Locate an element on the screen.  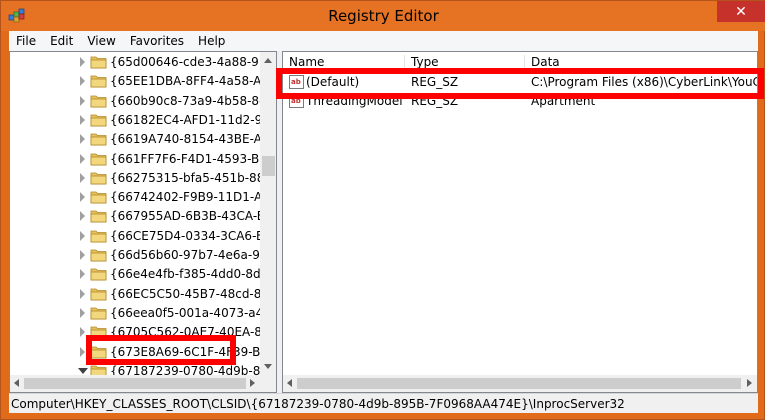
menu-help: Help is located at coordinates (211, 41).